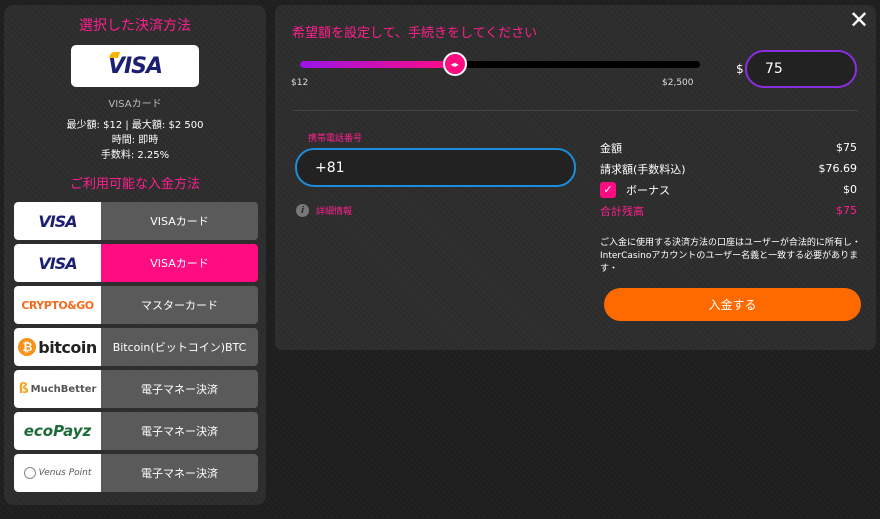 The image size is (880, 519). I want to click on selected-method-name: VISAカード, so click(135, 104).